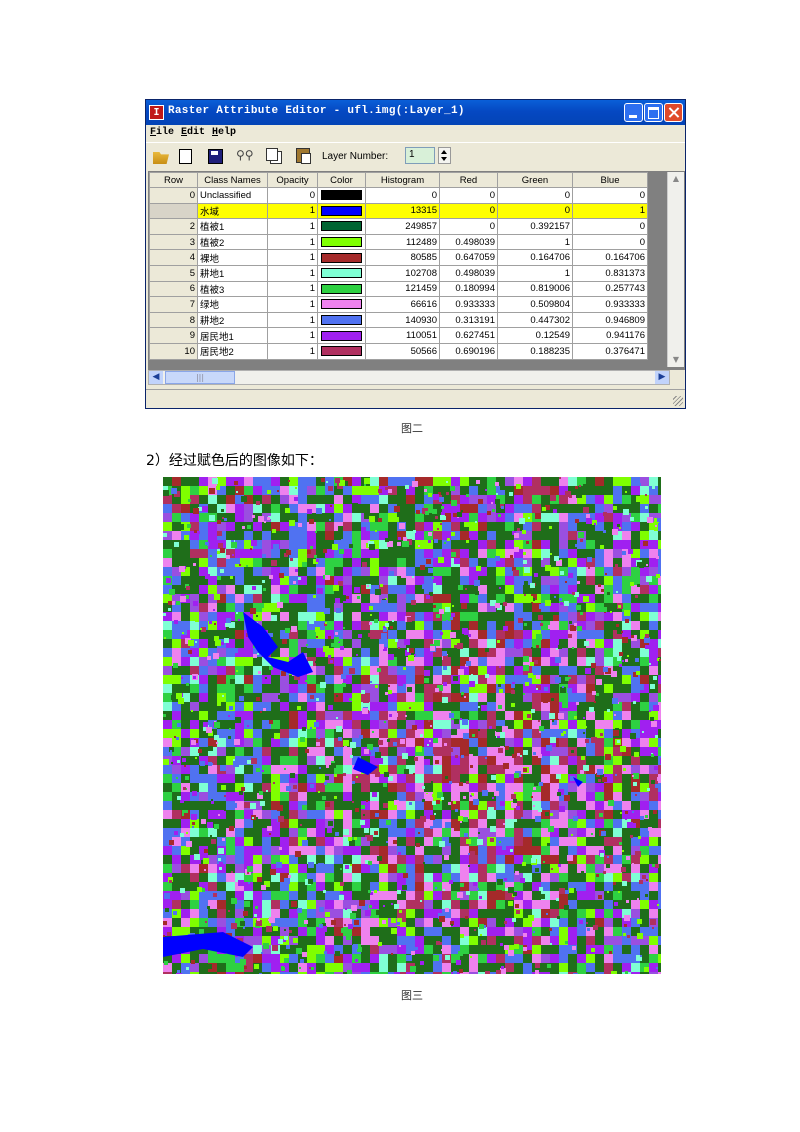 This screenshot has width=800, height=1132. I want to click on table-row: 5 耕地1 1 102708 0.498039 1 0.831373, so click(398, 273).